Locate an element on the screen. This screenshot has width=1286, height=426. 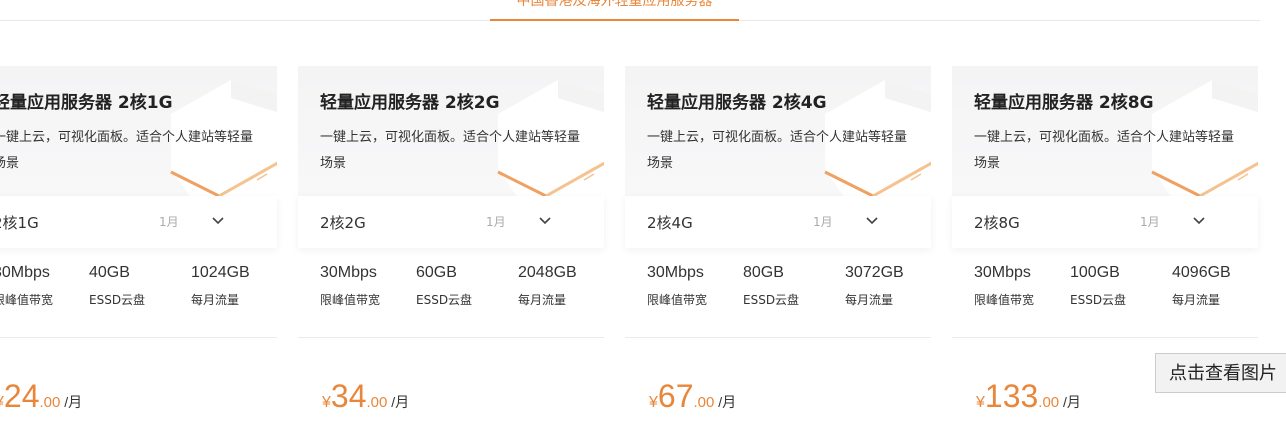
card-title: 轻量应用服务器 2核2G is located at coordinates (410, 103).